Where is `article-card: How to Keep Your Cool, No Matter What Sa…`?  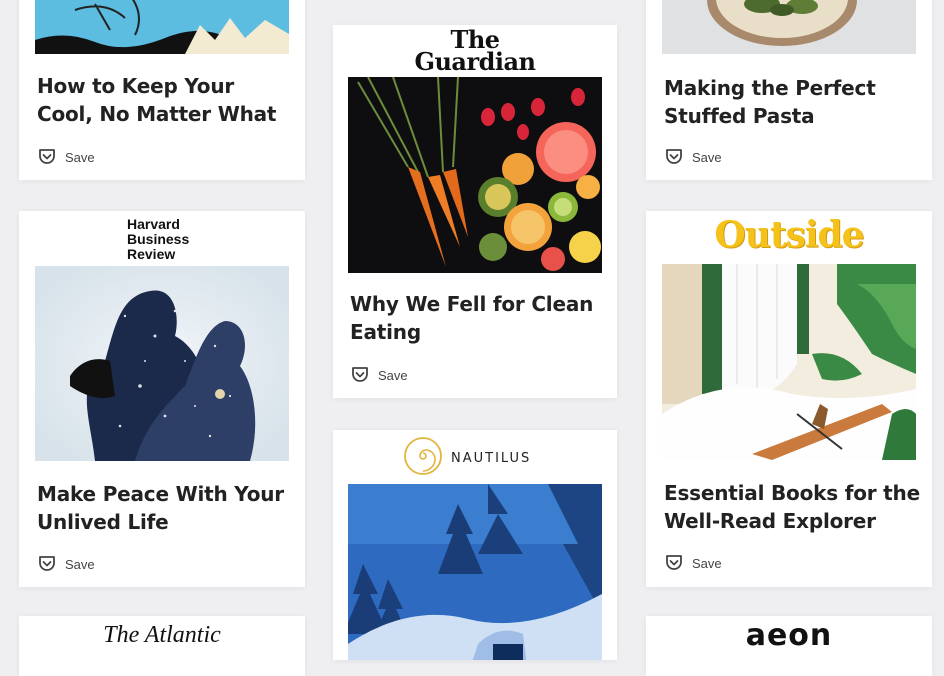 article-card: How to Keep Your Cool, No Matter What Sa… is located at coordinates (162, 90).